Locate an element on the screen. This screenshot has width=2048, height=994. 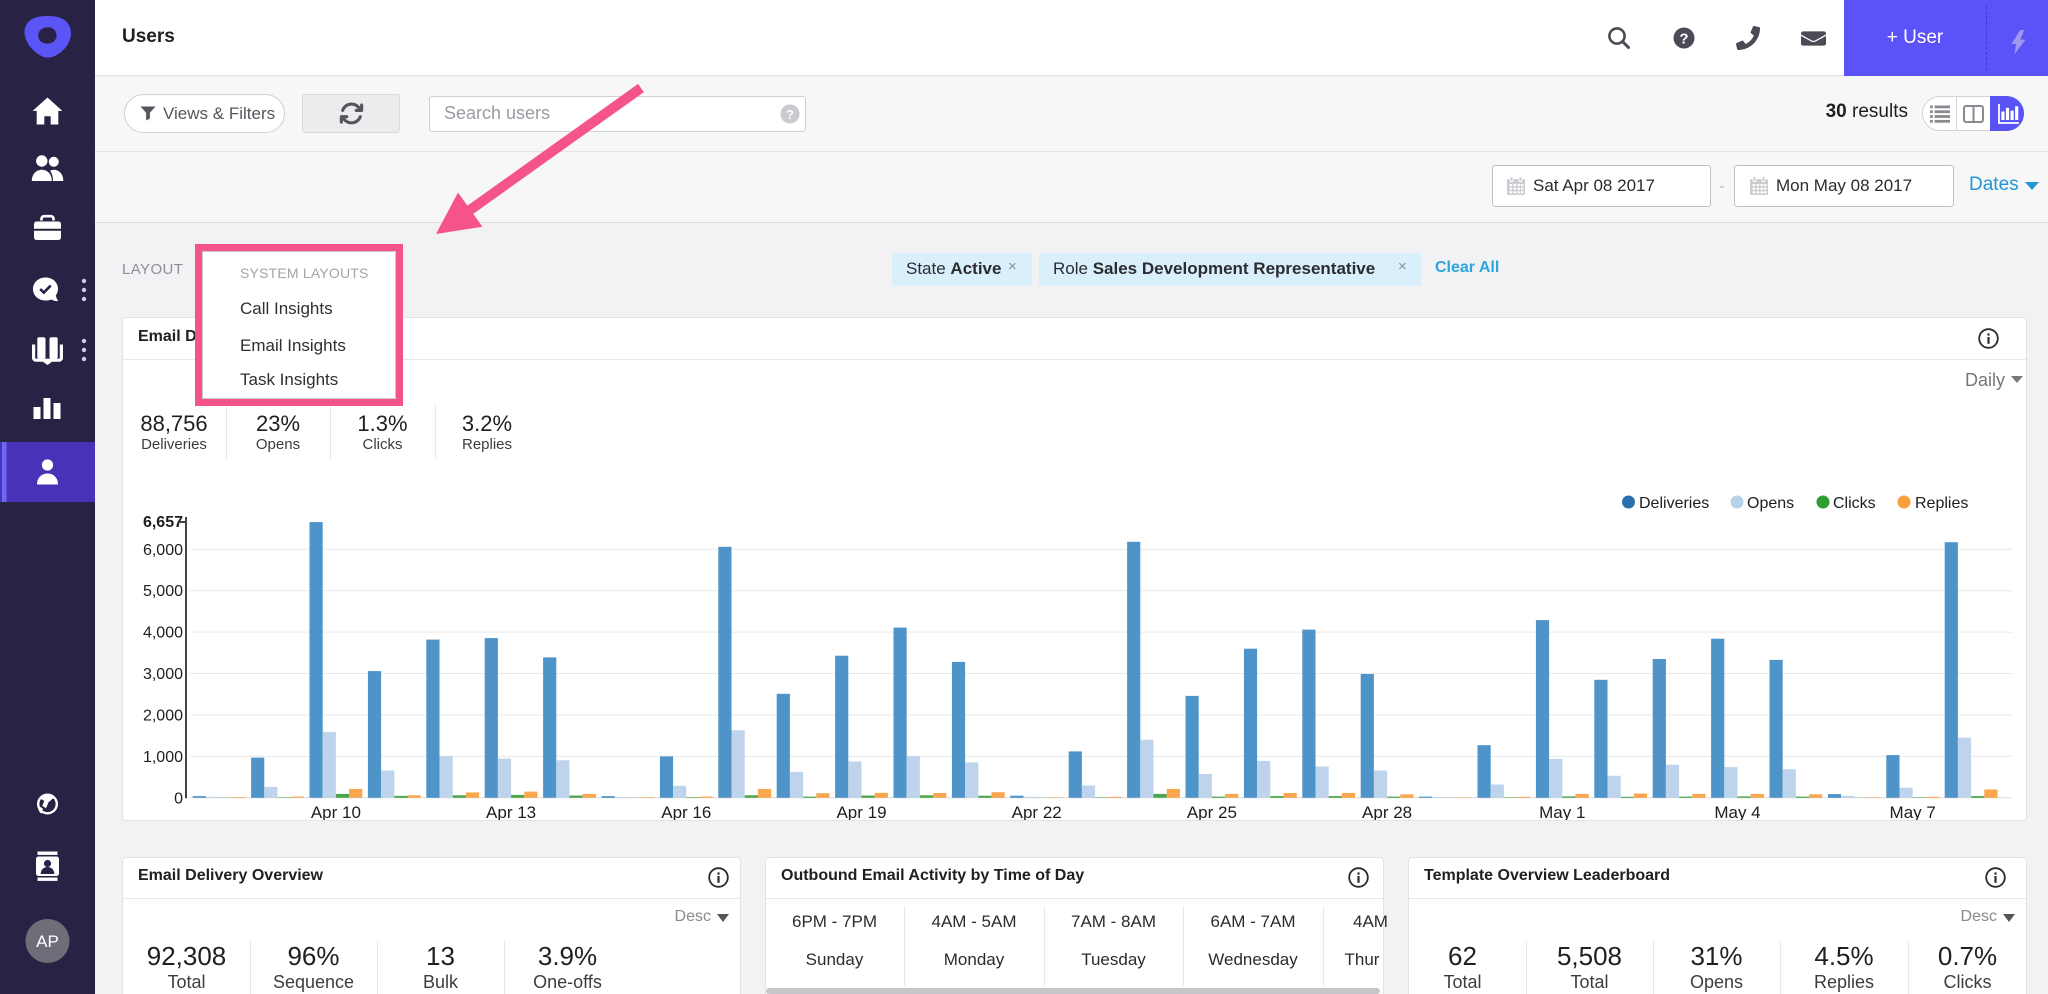
svg-text: Apr 22 is located at coordinates (1037, 811).